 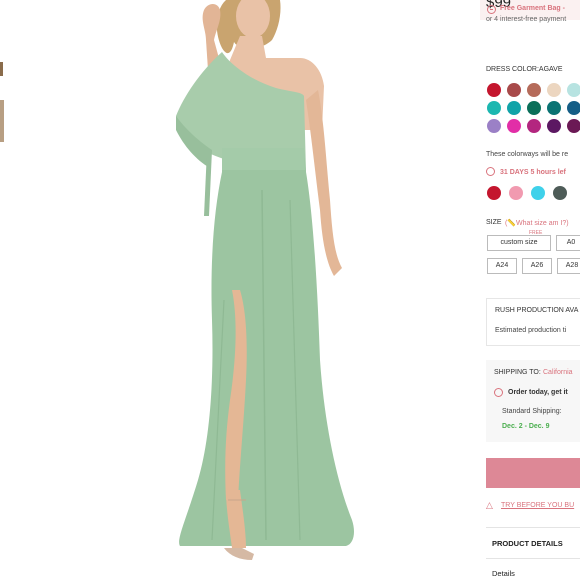 I want to click on shipping-location: California, so click(x=558, y=372).